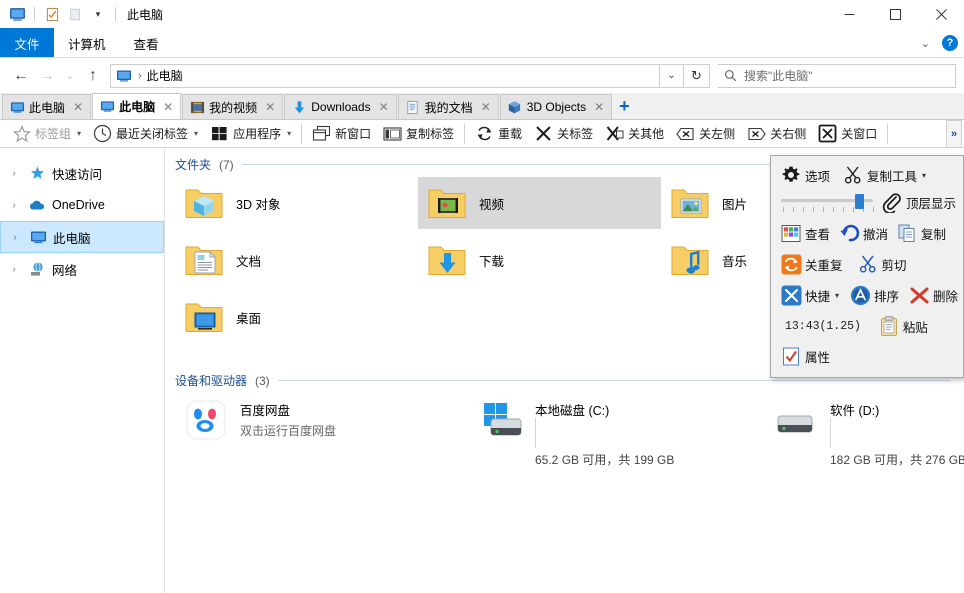 This screenshot has width=964, height=593. What do you see at coordinates (918, 202) in the screenshot?
I see `float-top-display-button: 顶层显示` at bounding box center [918, 202].